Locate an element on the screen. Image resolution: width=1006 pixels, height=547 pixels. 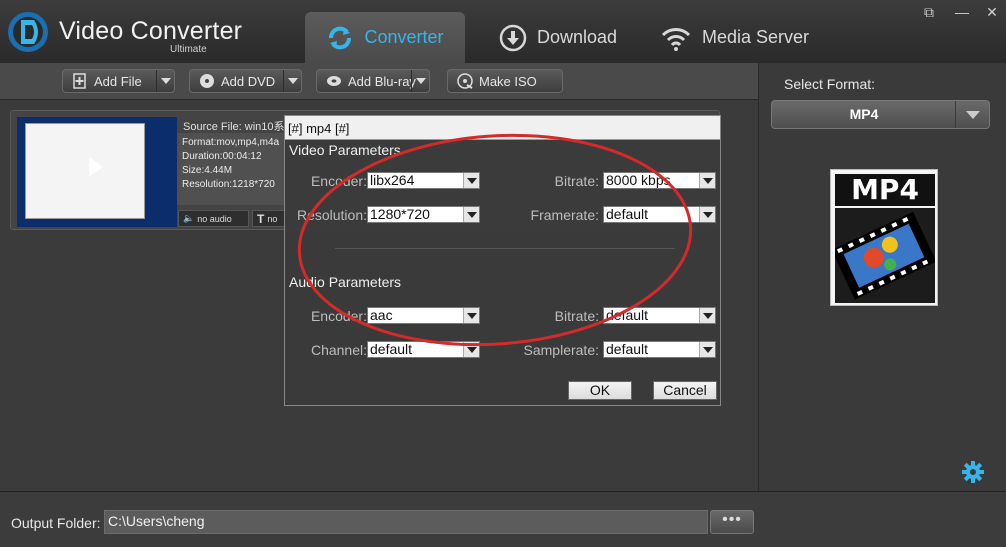
output-folder-label: Output Folder: is located at coordinates (56, 523).